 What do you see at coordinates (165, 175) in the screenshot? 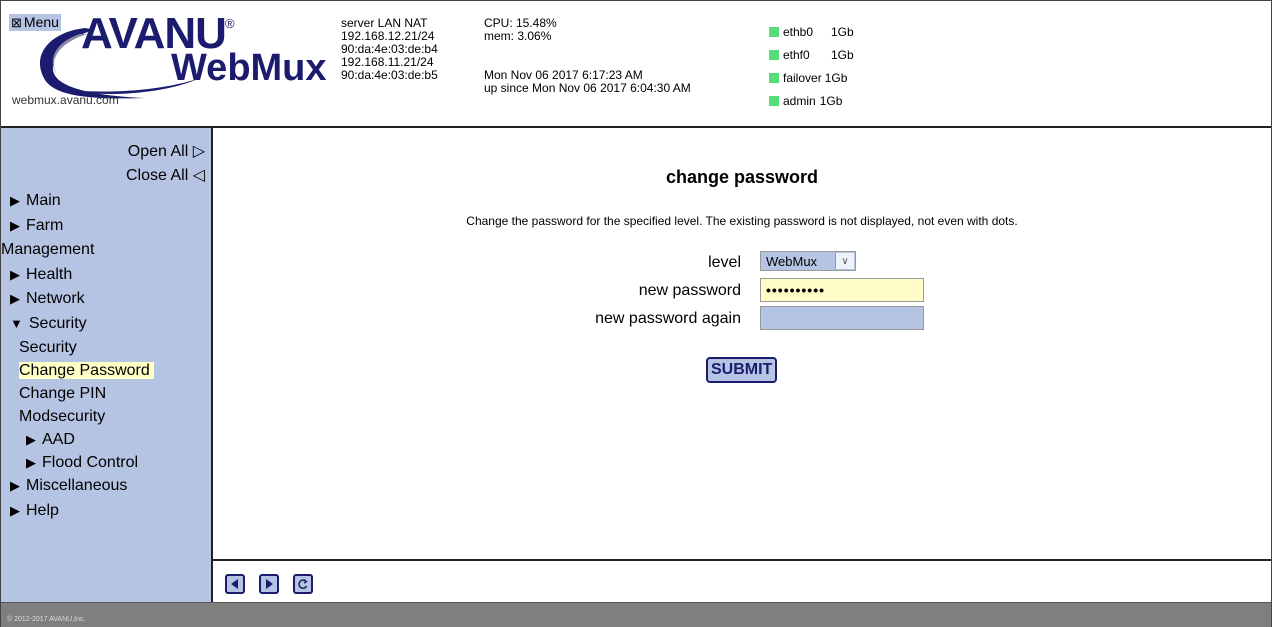
I see `close-all-link: Close All ◁` at bounding box center [165, 175].